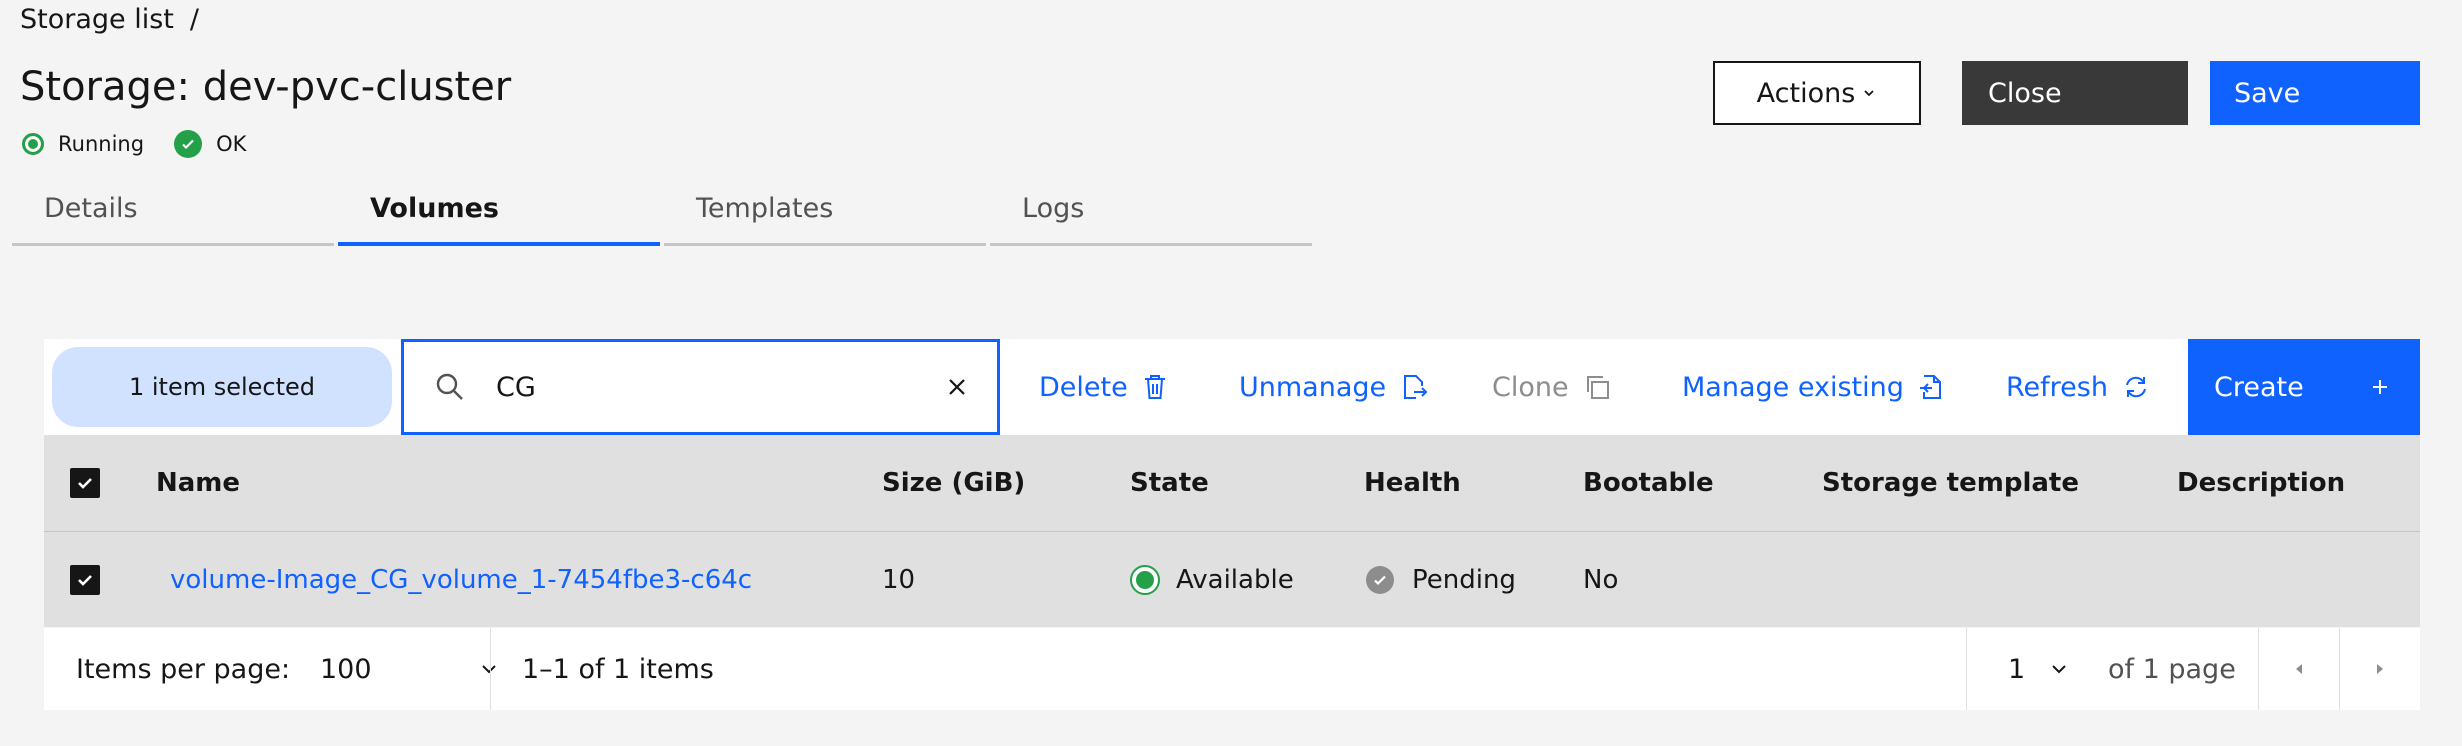  Describe the element at coordinates (1151, 213) in the screenshot. I see `tab-logs: Logs` at that location.